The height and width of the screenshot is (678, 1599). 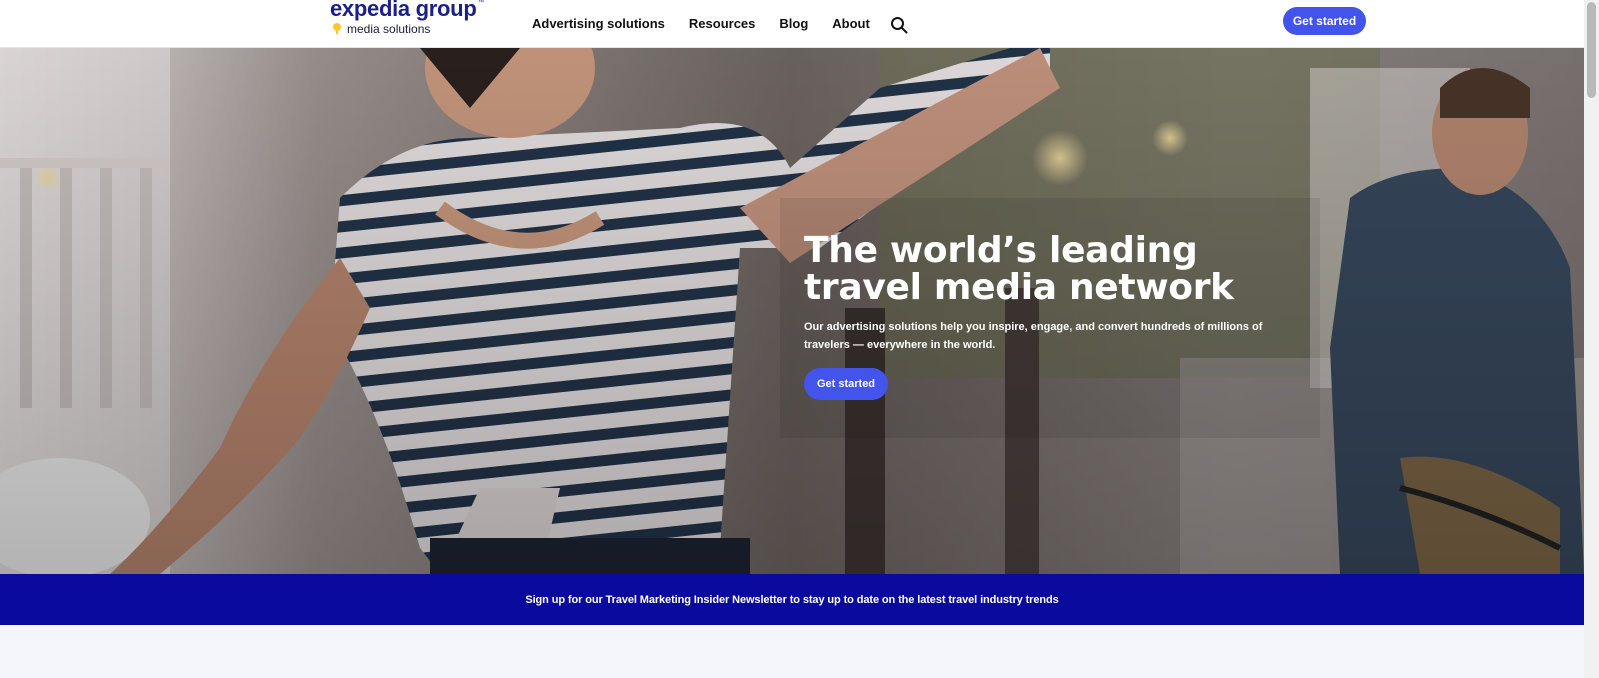 What do you see at coordinates (1324, 21) in the screenshot?
I see `header-get-started-button: Get started` at bounding box center [1324, 21].